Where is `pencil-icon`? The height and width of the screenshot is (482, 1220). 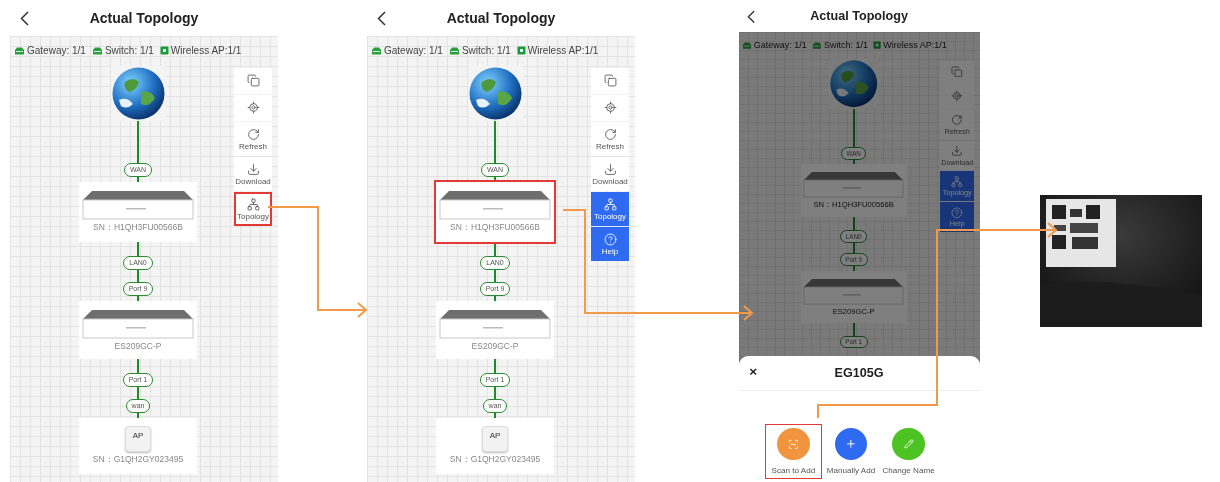 pencil-icon is located at coordinates (908, 444).